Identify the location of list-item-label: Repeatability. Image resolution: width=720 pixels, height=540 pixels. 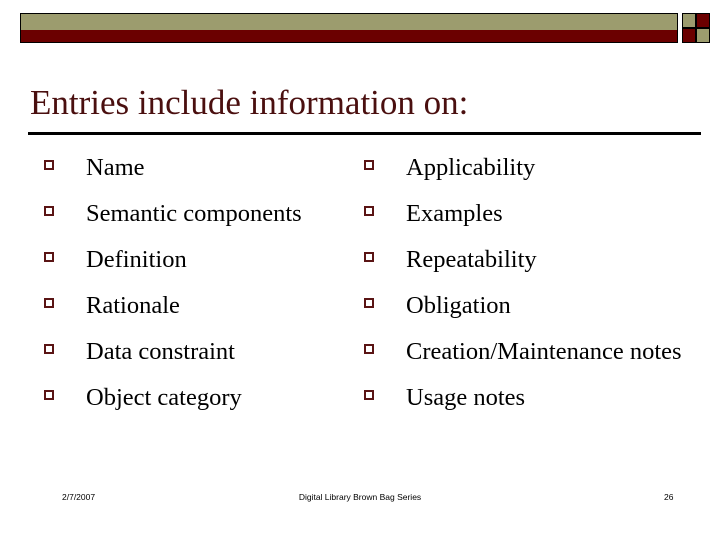
(471, 259).